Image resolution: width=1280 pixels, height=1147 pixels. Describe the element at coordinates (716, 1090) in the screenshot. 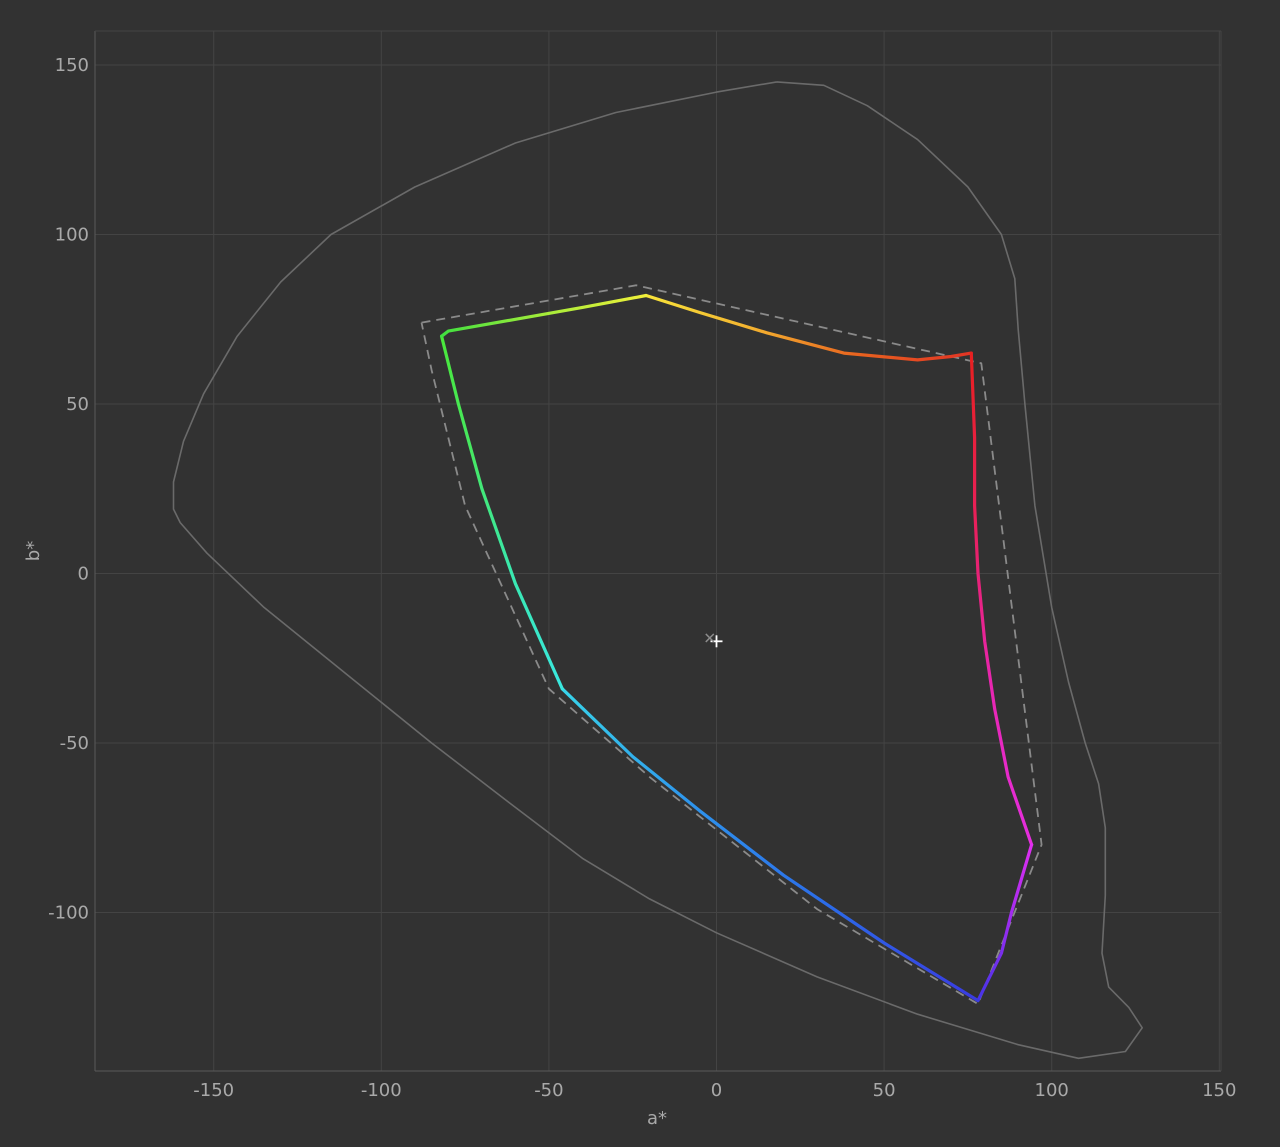

I see `x-tick-label: 0` at that location.